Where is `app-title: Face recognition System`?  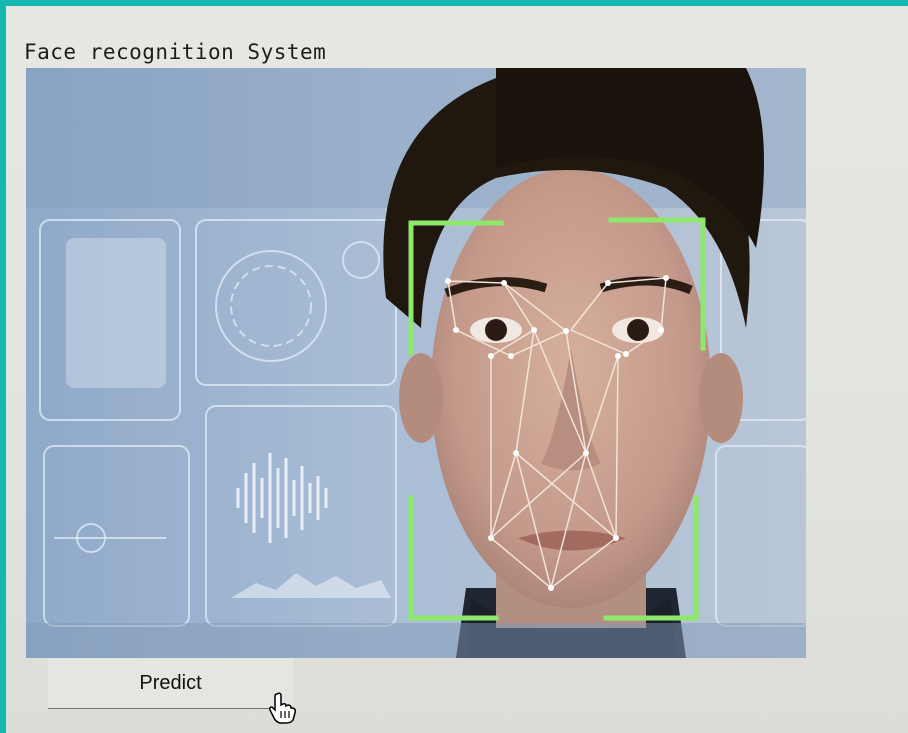 app-title: Face recognition System is located at coordinates (175, 52).